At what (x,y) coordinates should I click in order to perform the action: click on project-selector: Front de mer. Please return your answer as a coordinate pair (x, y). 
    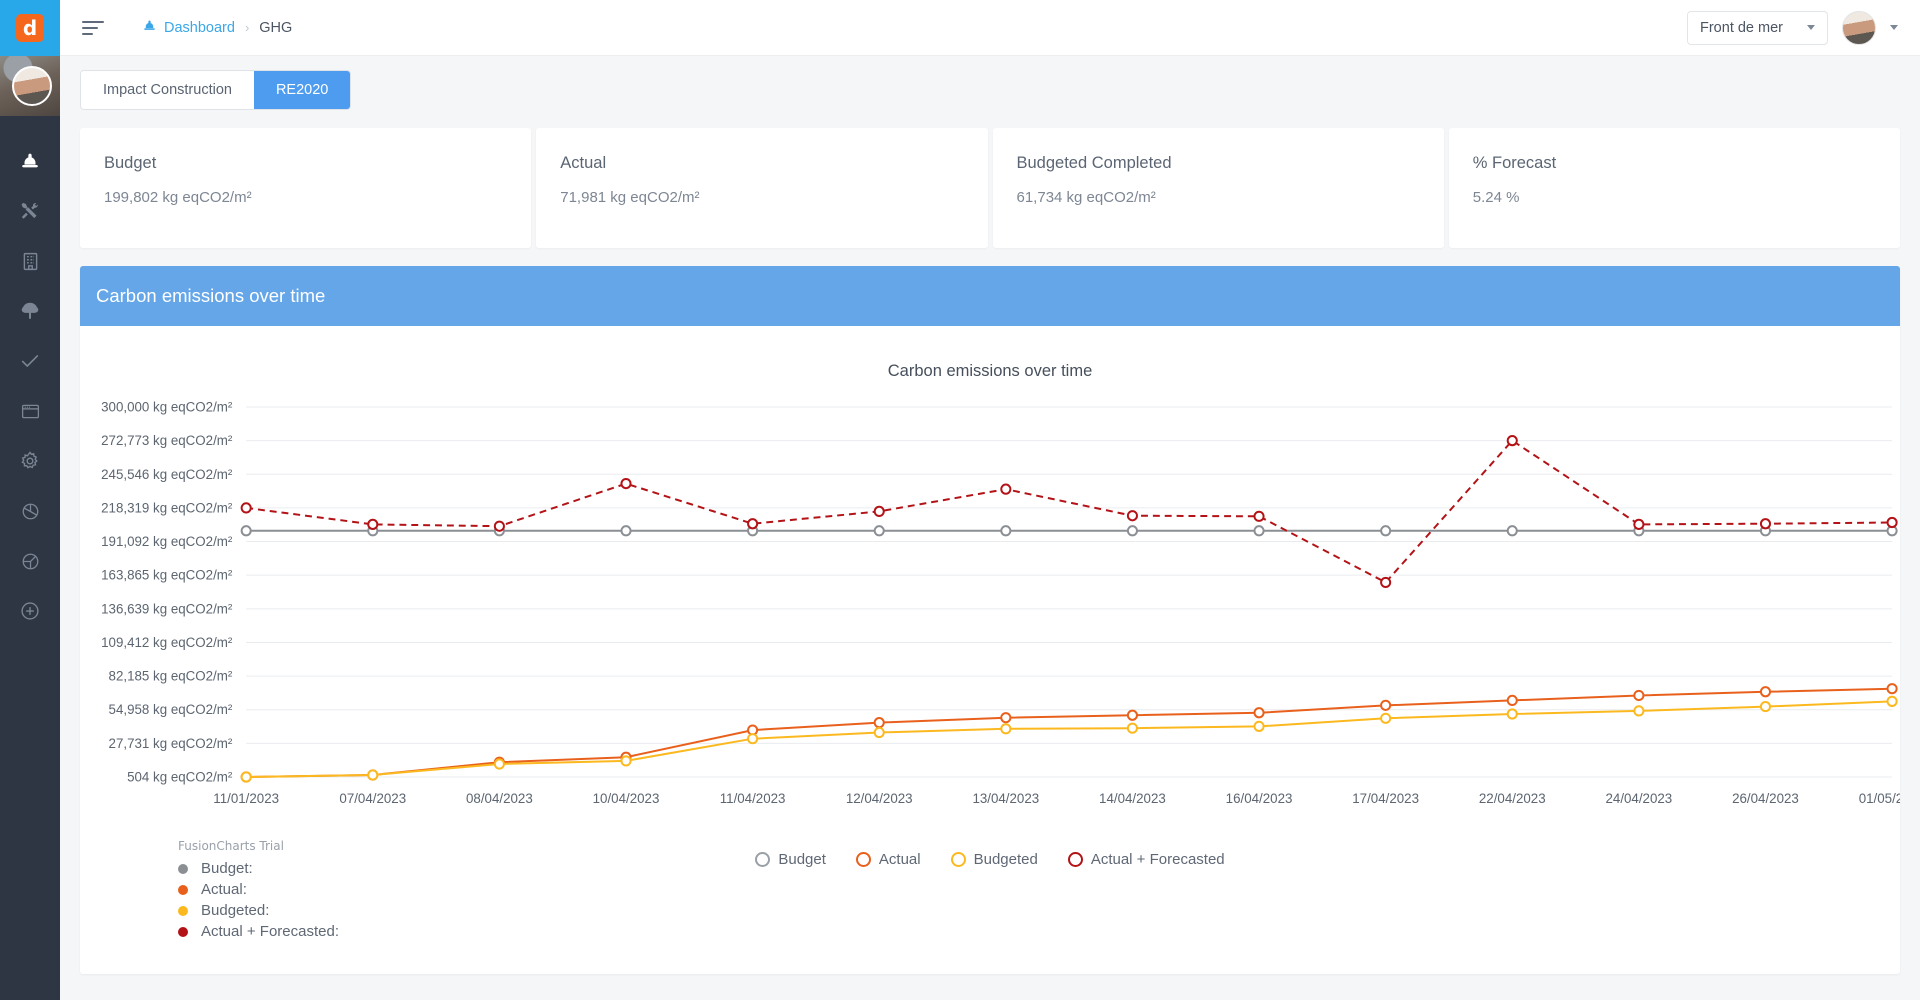
    Looking at the image, I should click on (1757, 27).